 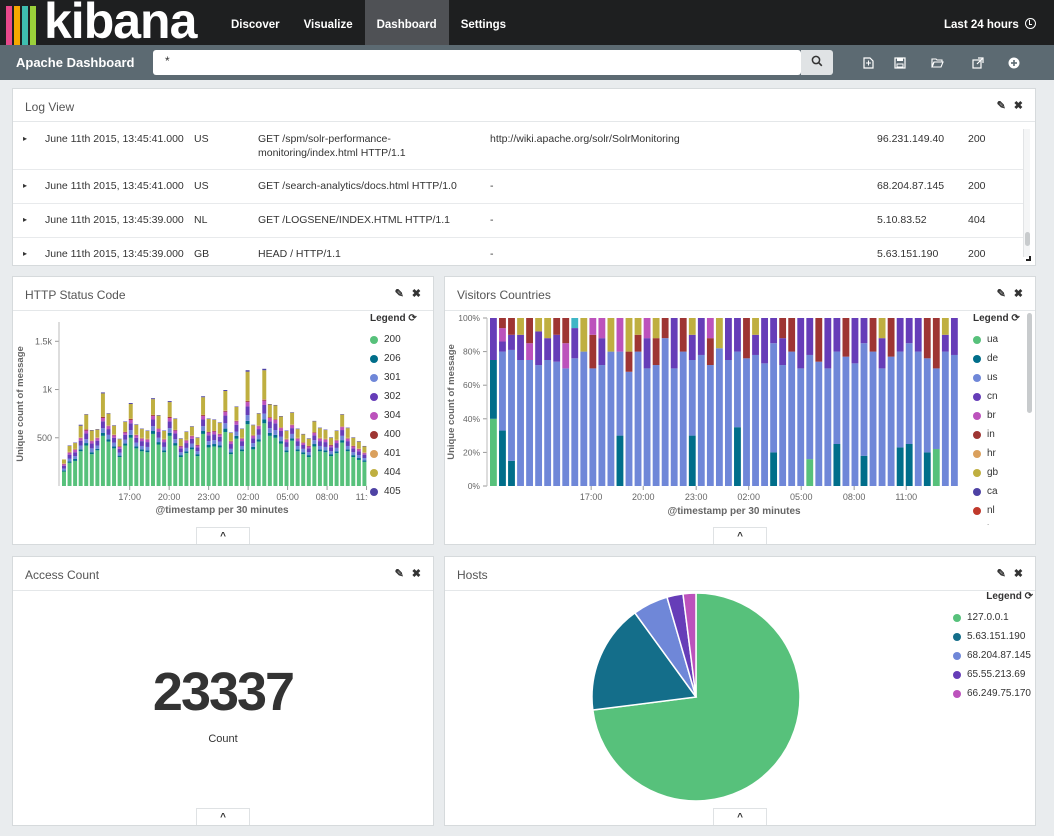 What do you see at coordinates (400, 339) in the screenshot?
I see `legend-item: 200` at bounding box center [400, 339].